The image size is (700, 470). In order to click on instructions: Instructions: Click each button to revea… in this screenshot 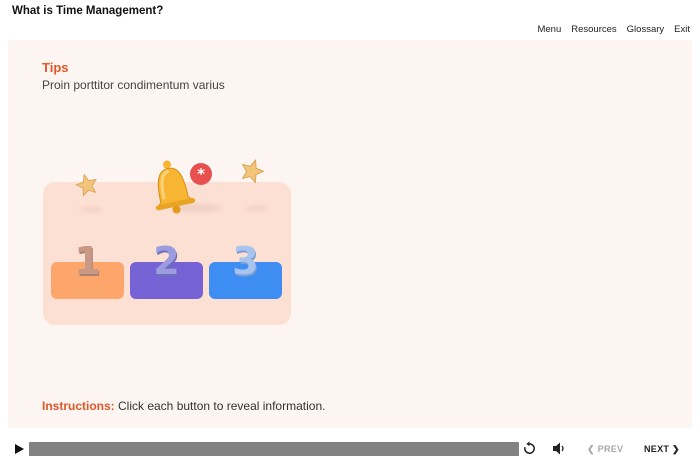, I will do `click(183, 406)`.